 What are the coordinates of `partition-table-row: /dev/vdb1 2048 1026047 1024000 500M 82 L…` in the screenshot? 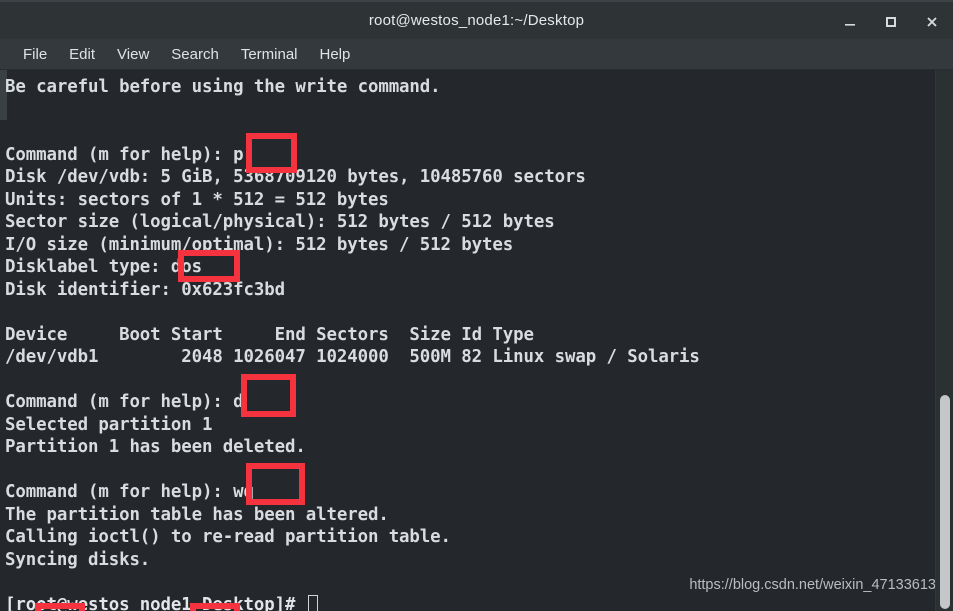 It's located at (352, 357).